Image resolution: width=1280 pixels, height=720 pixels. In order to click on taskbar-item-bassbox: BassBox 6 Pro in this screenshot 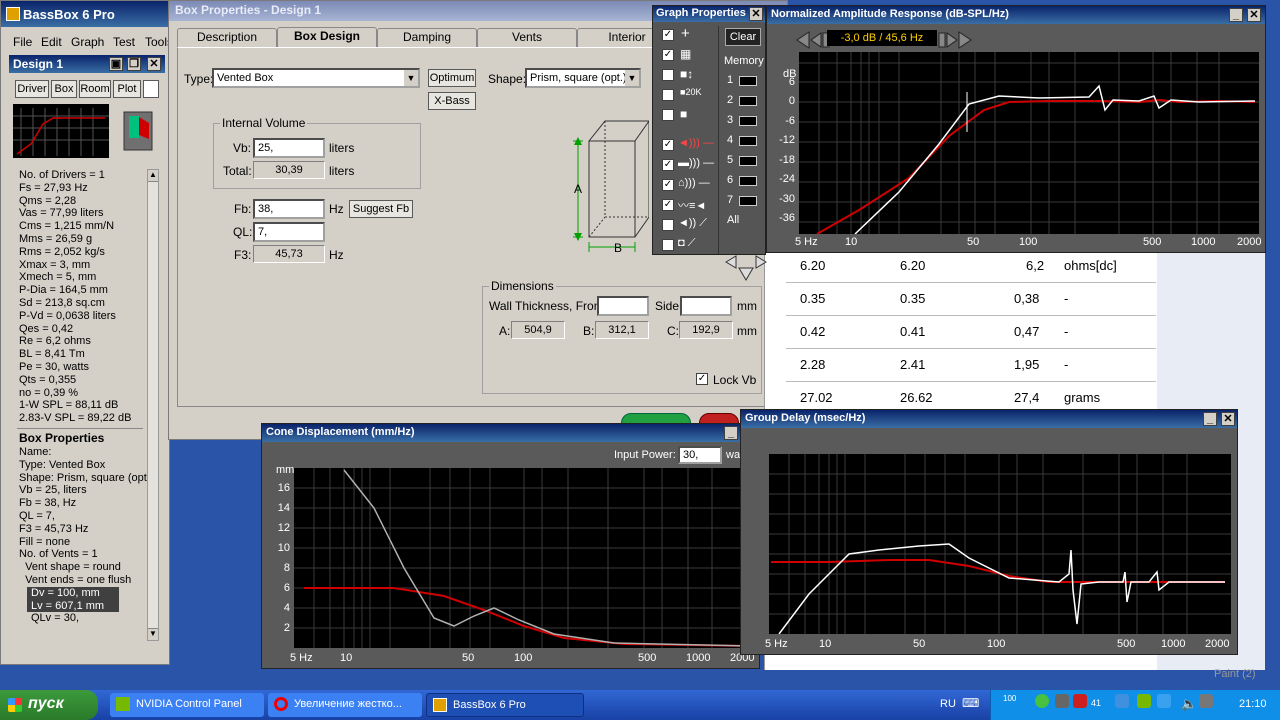, I will do `click(505, 705)`.